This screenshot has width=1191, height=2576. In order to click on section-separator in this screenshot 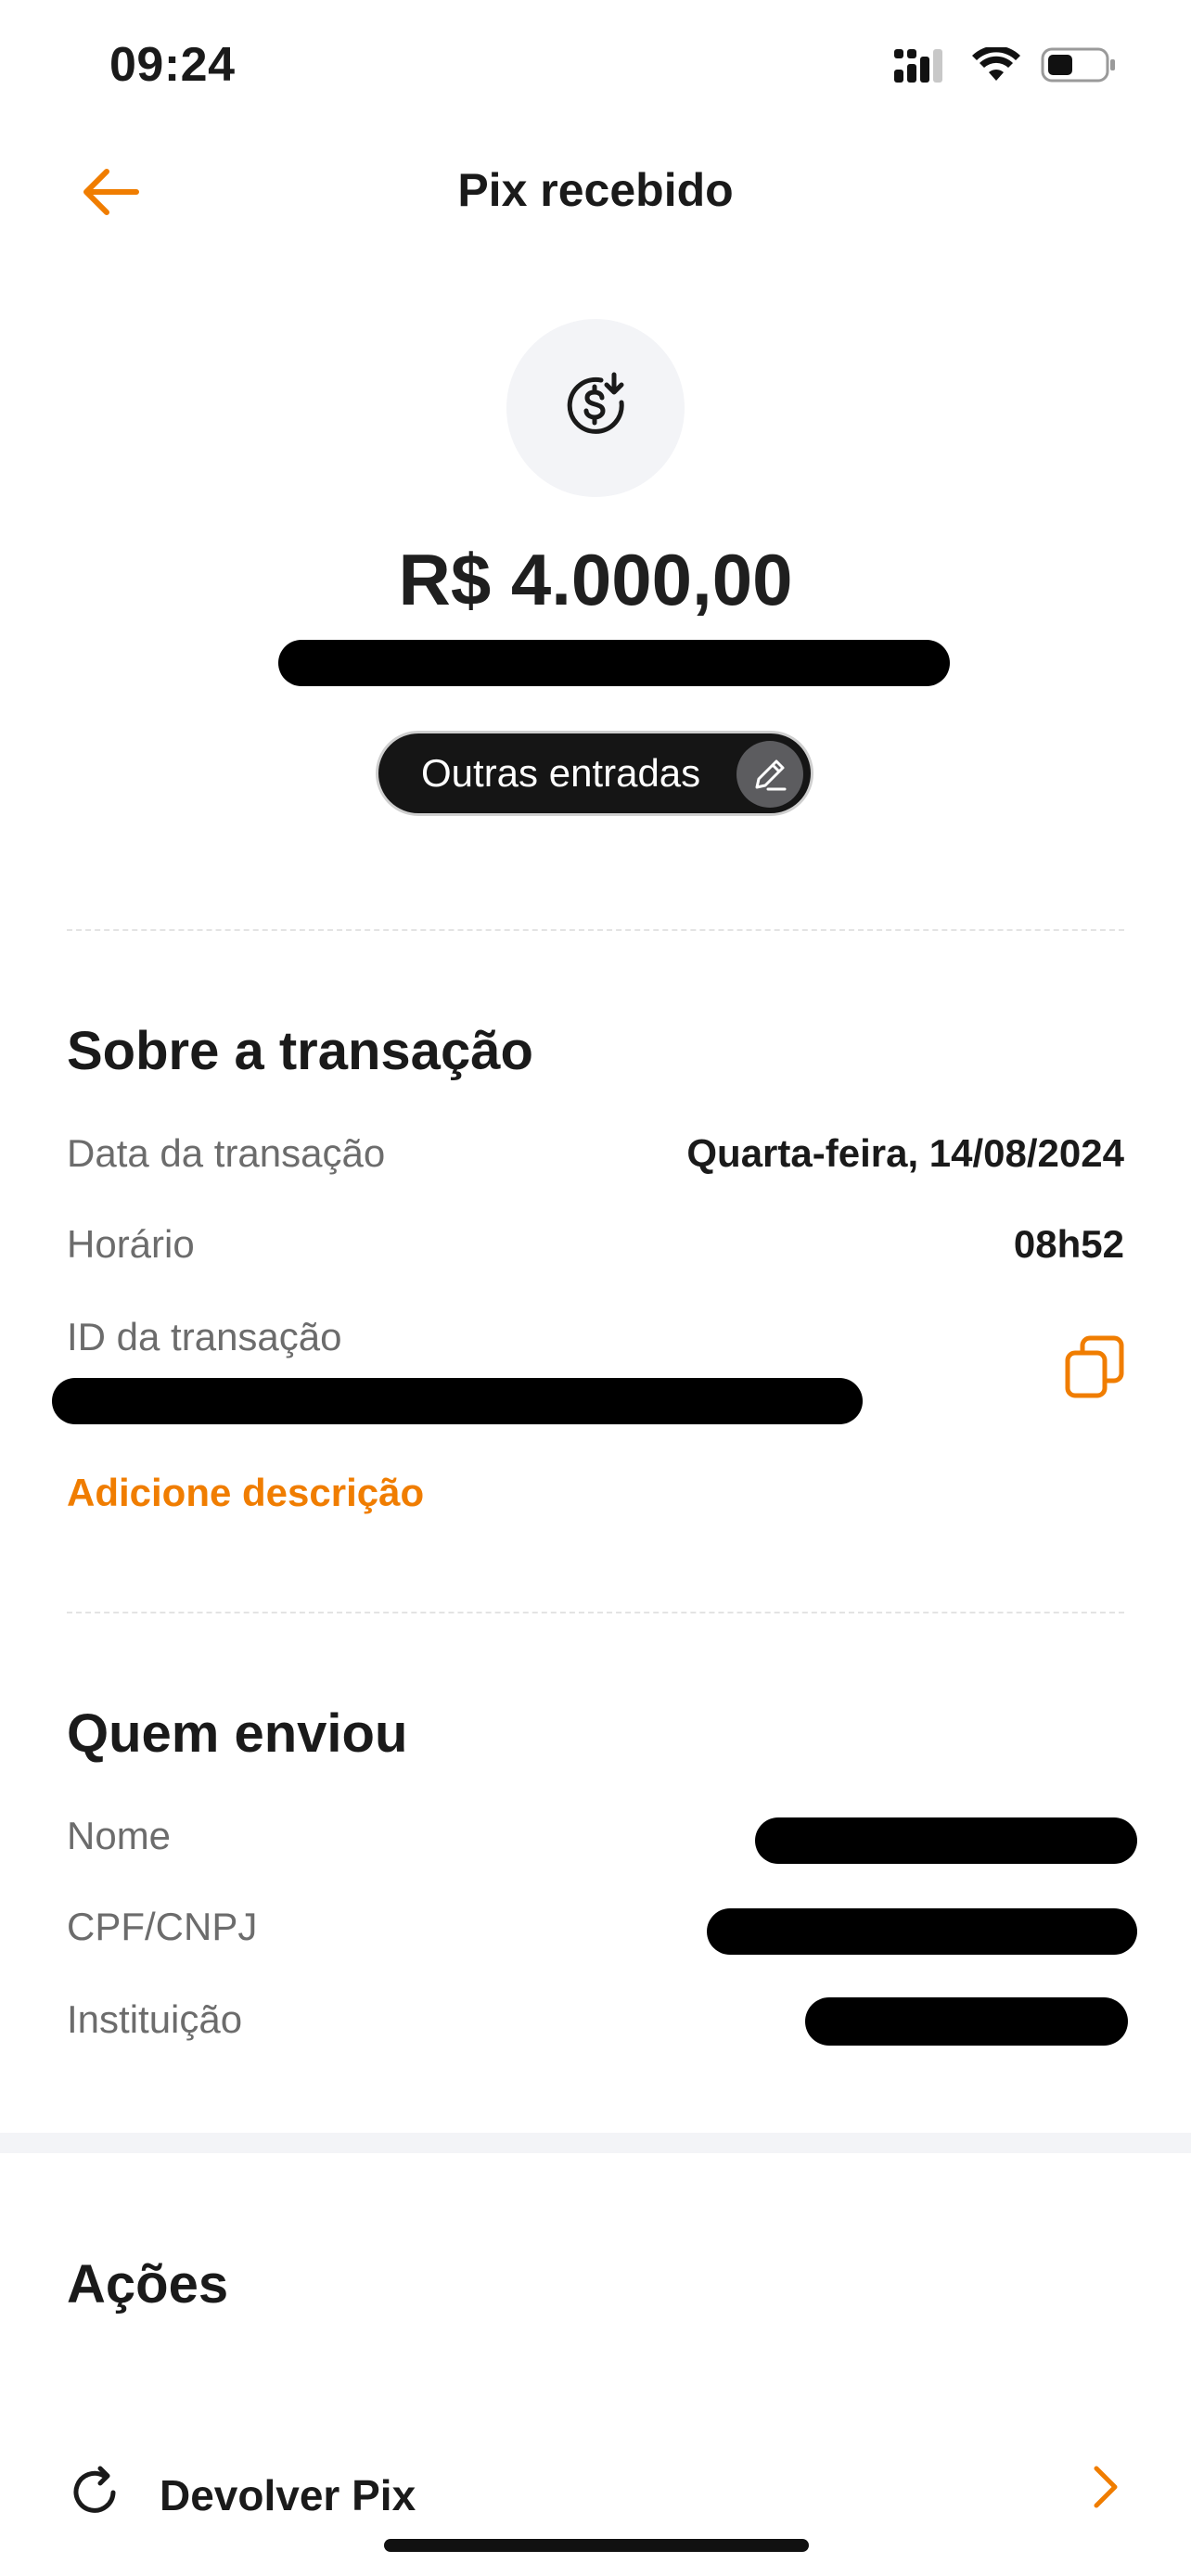, I will do `click(595, 2143)`.